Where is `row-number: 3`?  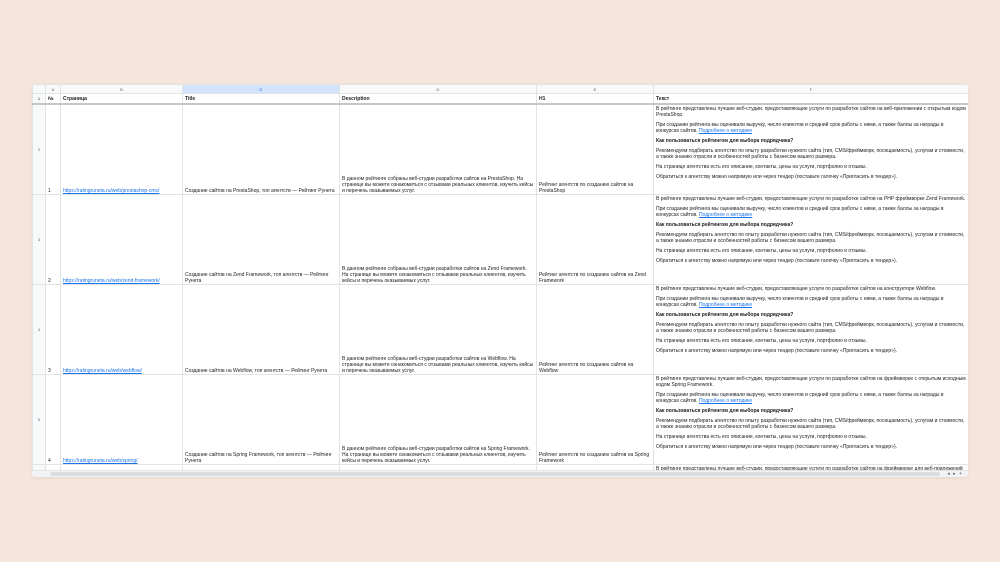
row-number: 3 is located at coordinates (39, 239).